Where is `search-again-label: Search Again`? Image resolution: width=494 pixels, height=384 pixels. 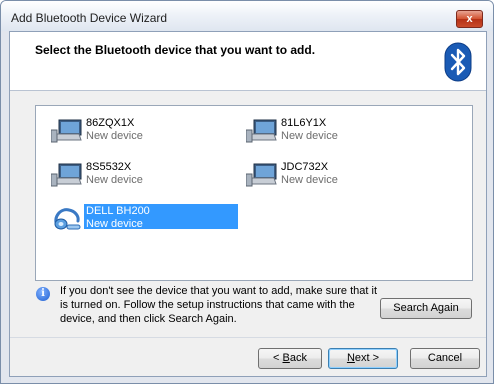
search-again-label: Search Again is located at coordinates (426, 308).